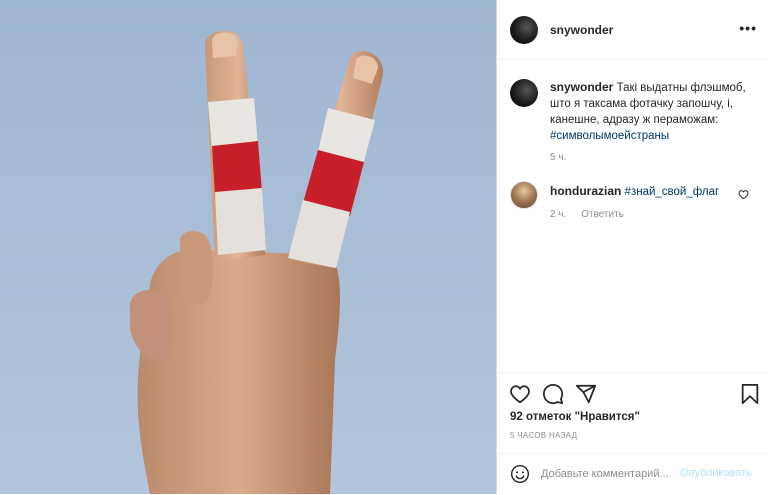  What do you see at coordinates (558, 214) in the screenshot?
I see `comment-timestamp: 2 ч.` at bounding box center [558, 214].